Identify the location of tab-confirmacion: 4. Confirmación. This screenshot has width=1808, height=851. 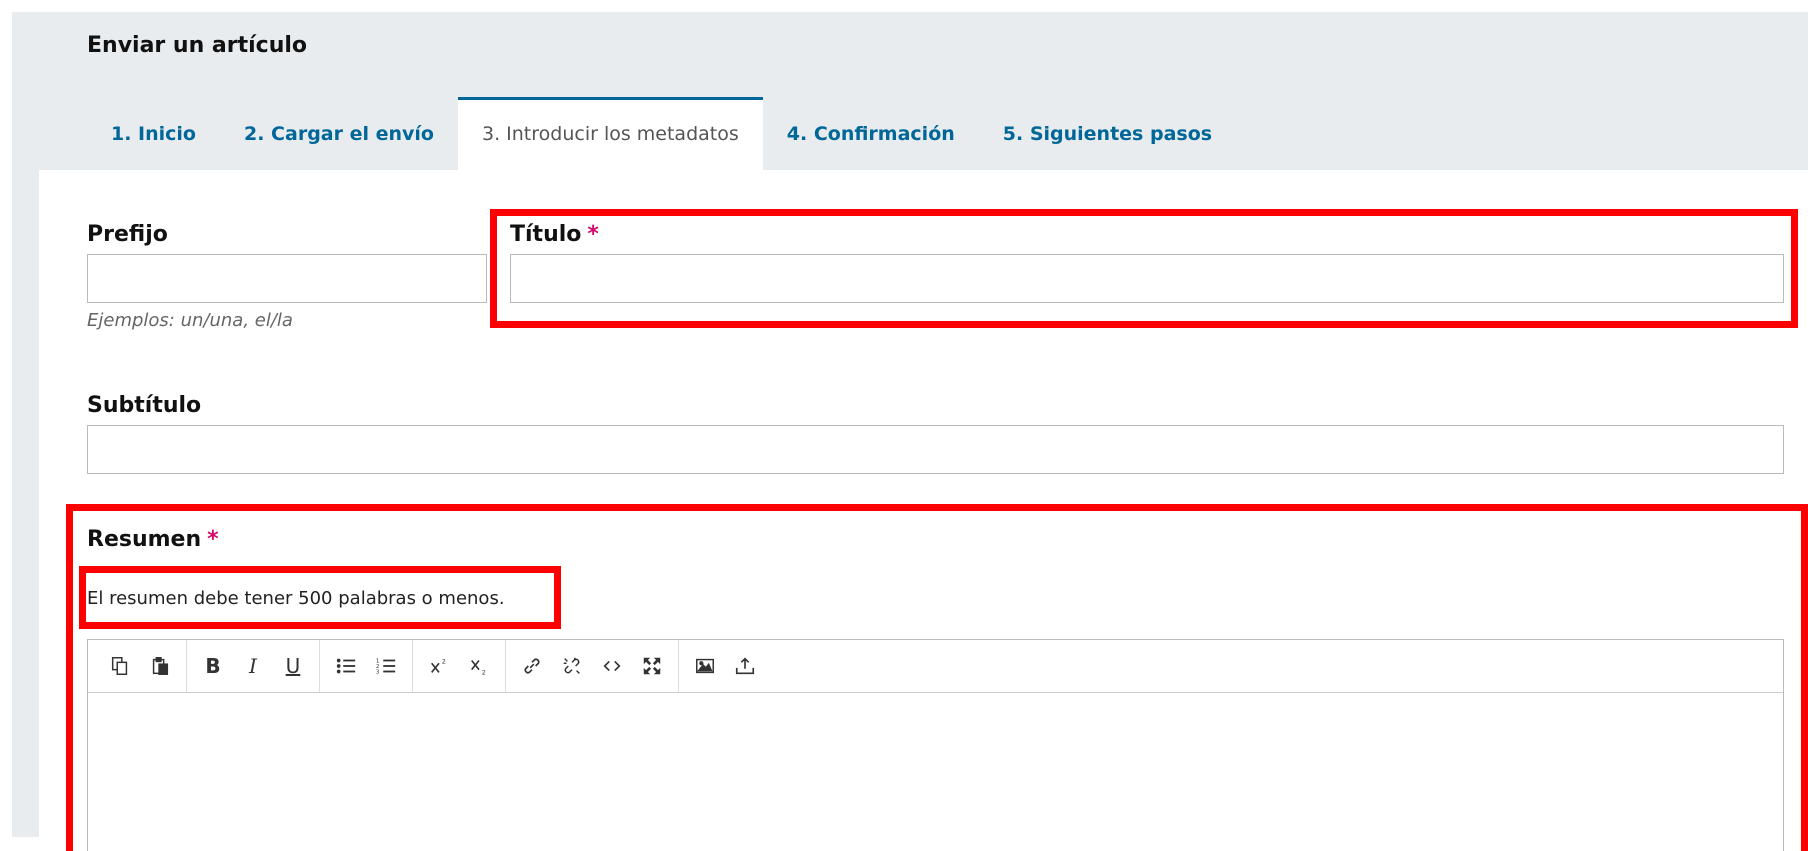
(871, 133).